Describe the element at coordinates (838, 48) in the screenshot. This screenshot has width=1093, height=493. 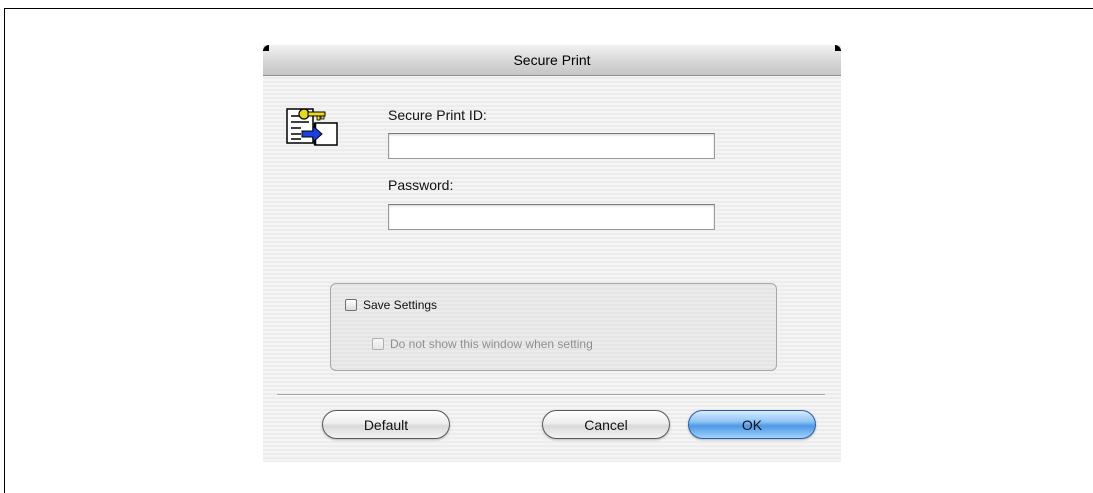
I see `titlebar-corner-right` at that location.